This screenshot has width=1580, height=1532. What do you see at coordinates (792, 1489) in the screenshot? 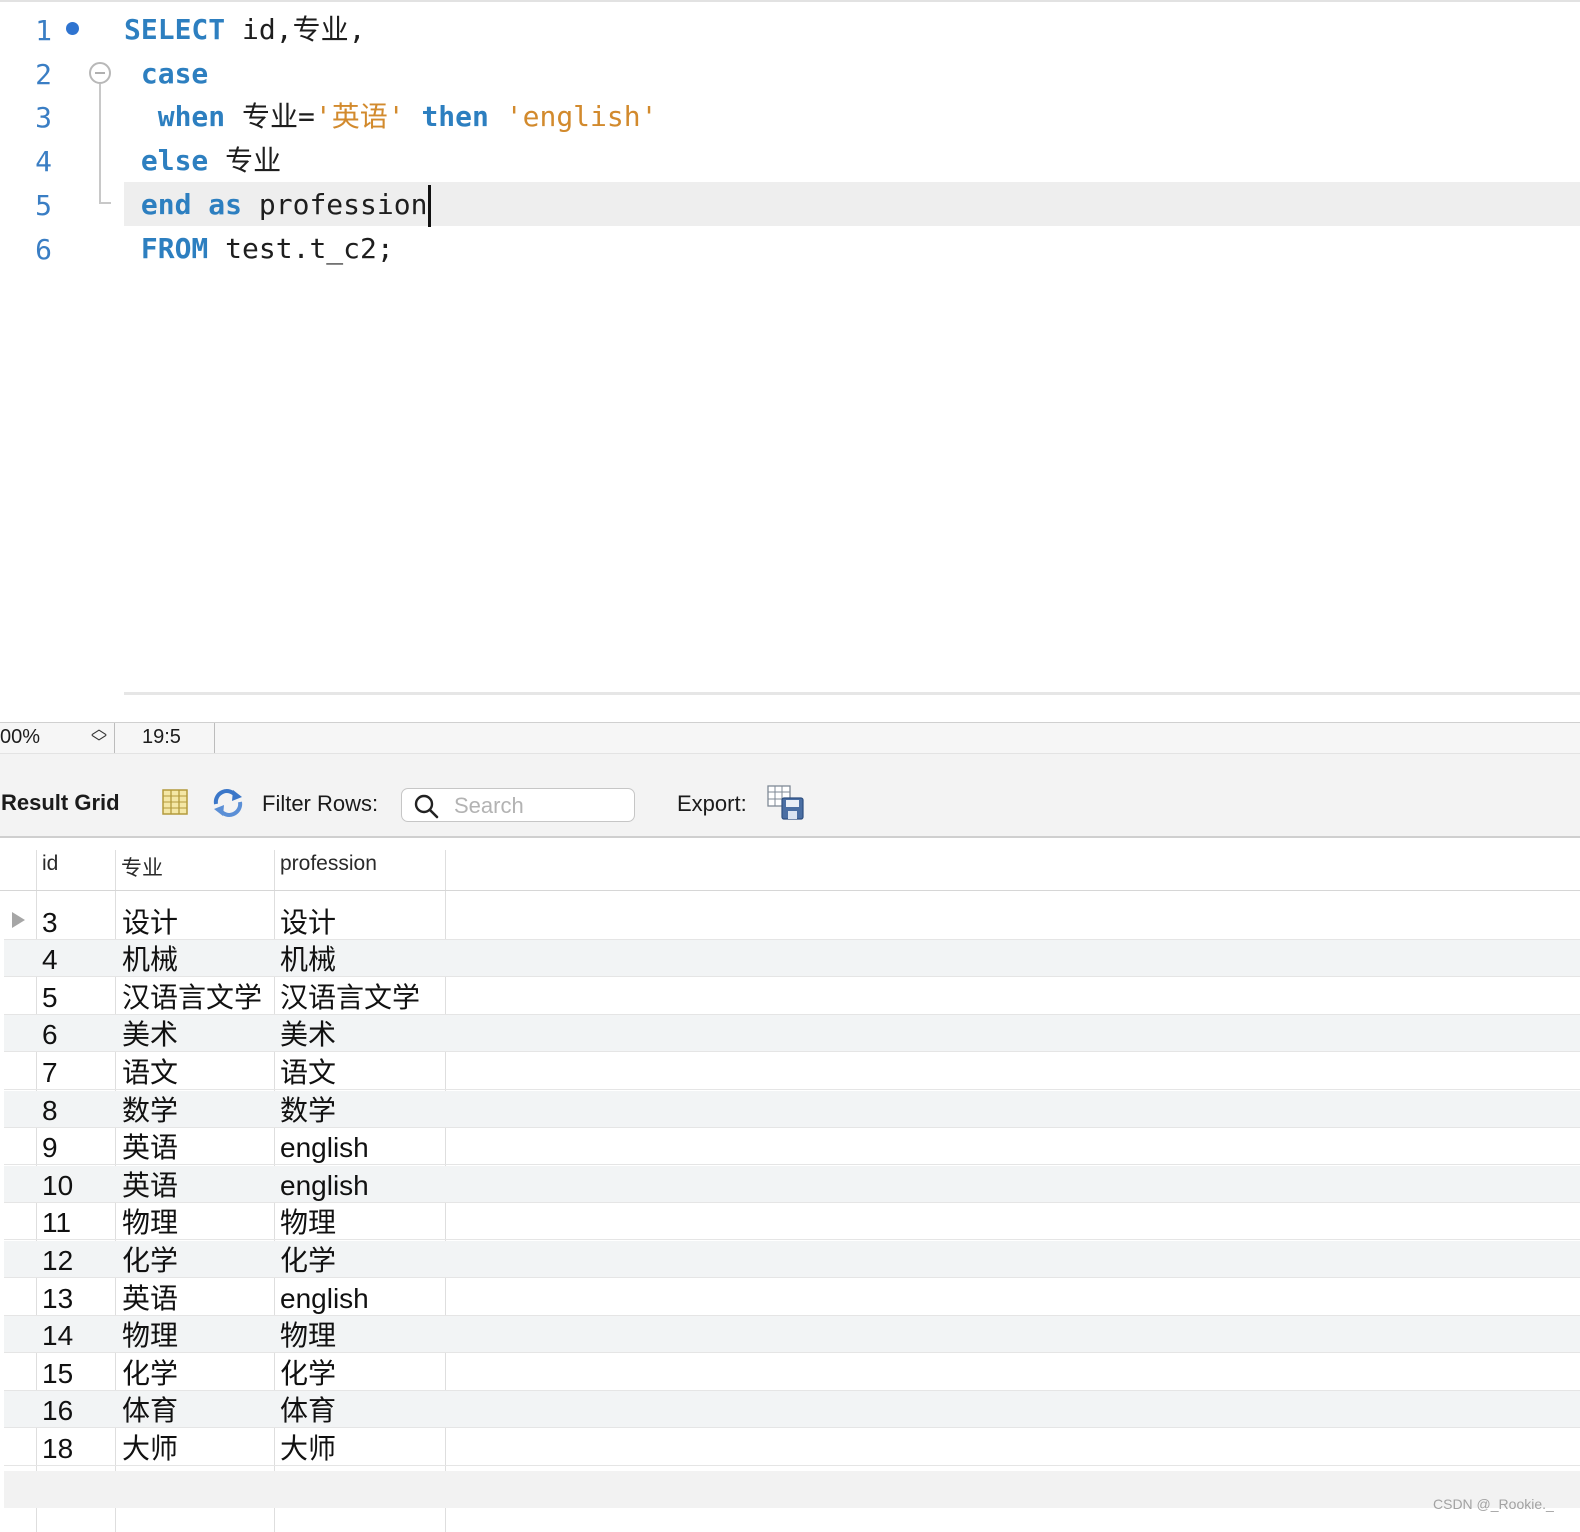
I see `empty-new-row` at bounding box center [792, 1489].